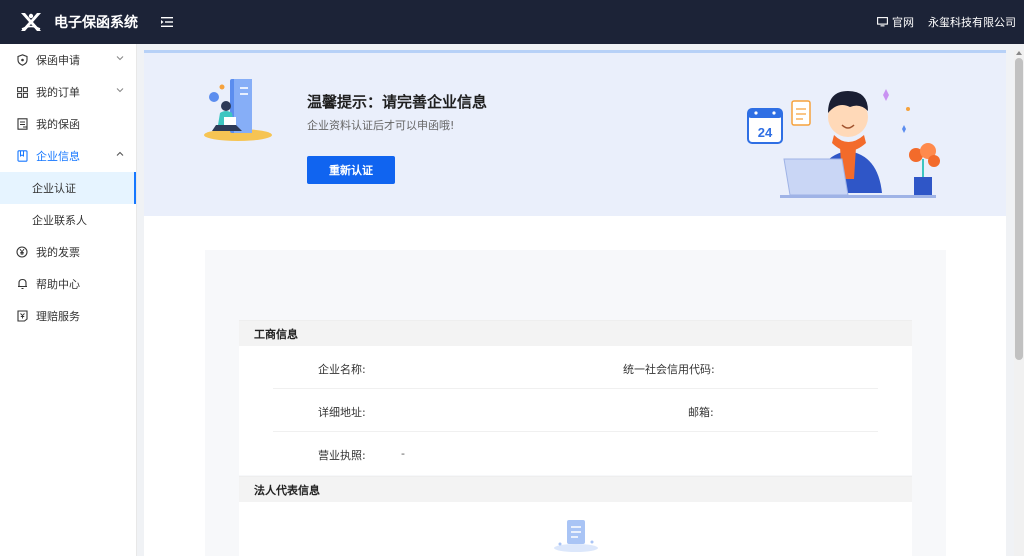 This screenshot has width=1024, height=556. Describe the element at coordinates (22, 284) in the screenshot. I see `bell-icon` at that location.